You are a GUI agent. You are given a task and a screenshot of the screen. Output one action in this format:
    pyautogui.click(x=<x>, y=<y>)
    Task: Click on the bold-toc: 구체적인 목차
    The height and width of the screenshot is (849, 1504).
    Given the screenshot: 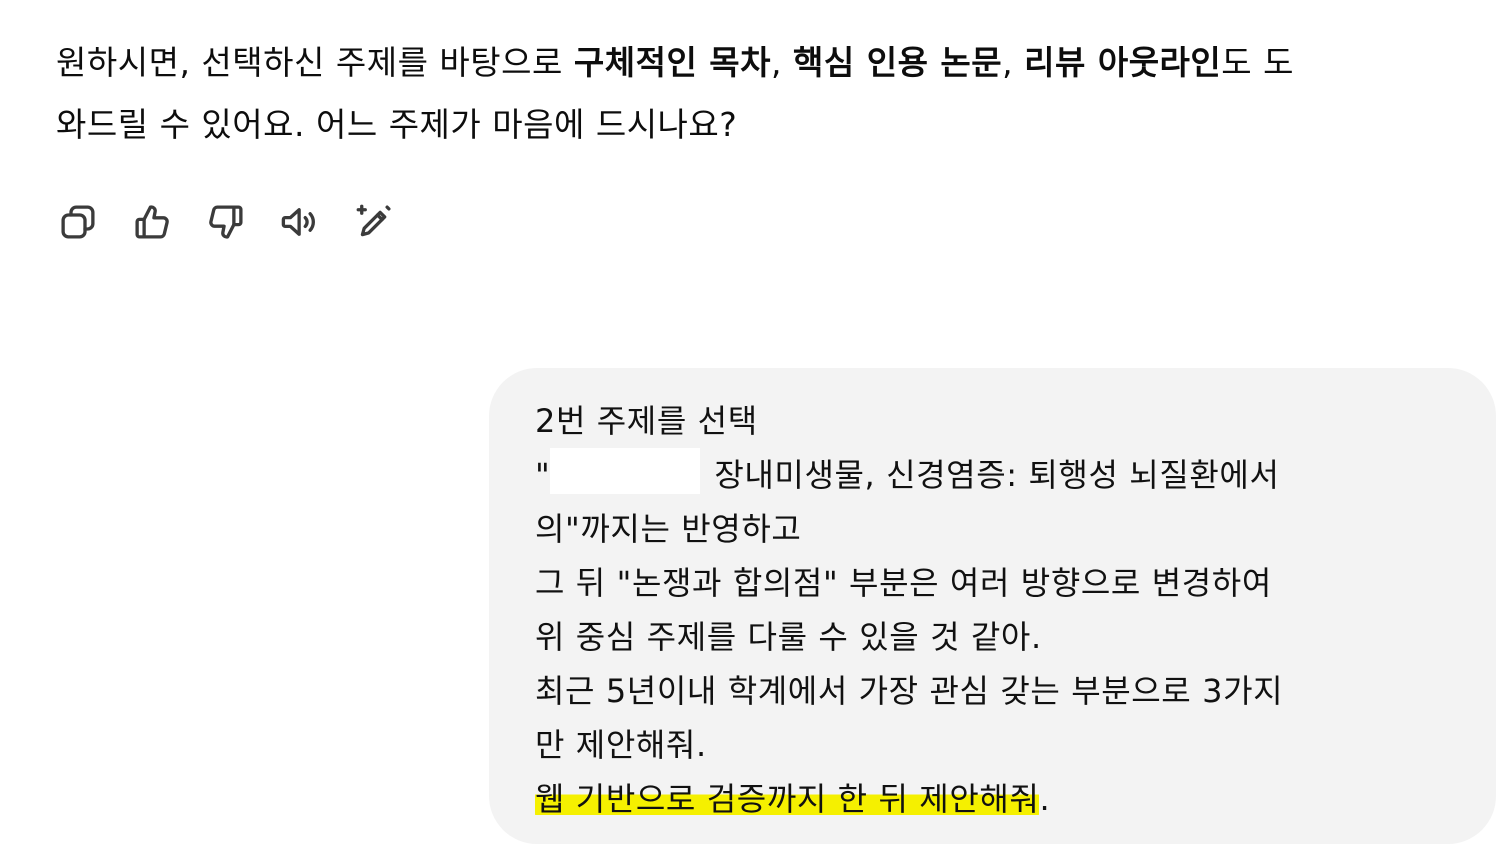 What is the action you would take?
    pyautogui.click(x=672, y=62)
    